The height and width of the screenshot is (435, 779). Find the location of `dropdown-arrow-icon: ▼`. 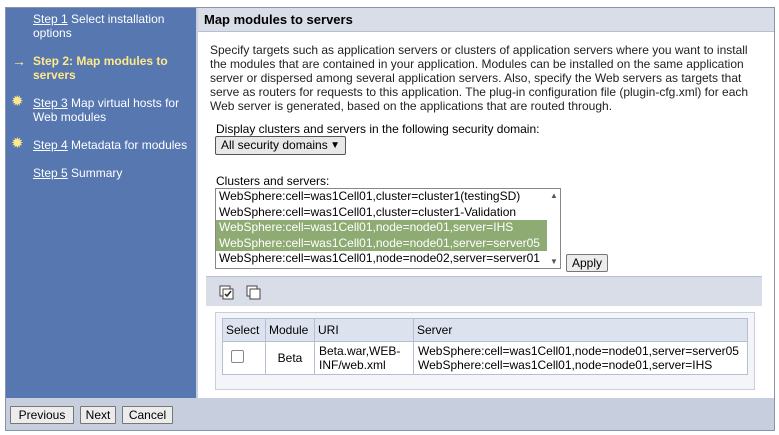

dropdown-arrow-icon: ▼ is located at coordinates (335, 145).